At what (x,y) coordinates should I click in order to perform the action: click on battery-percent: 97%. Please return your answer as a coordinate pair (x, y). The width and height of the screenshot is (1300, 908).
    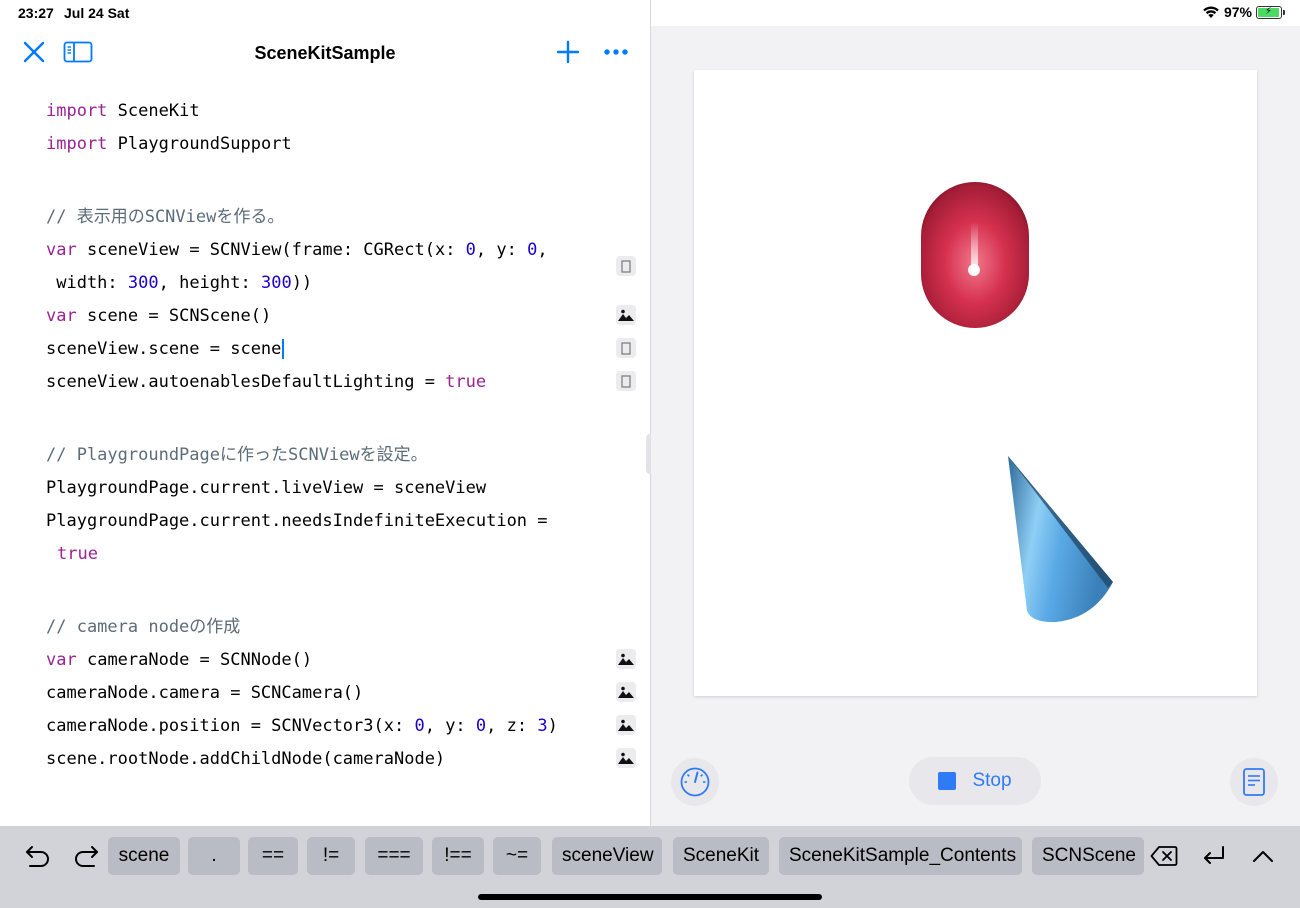
    Looking at the image, I should click on (1237, 12).